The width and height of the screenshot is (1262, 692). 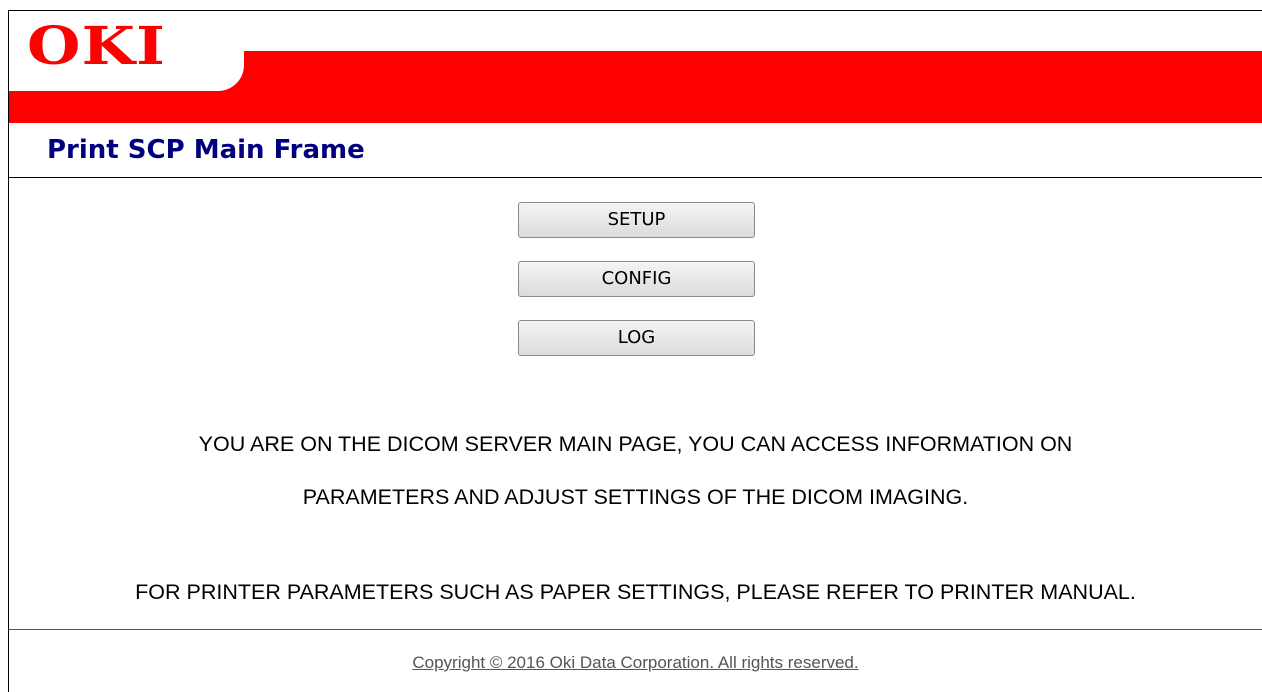 I want to click on setup-button: SETUP, so click(x=636, y=220).